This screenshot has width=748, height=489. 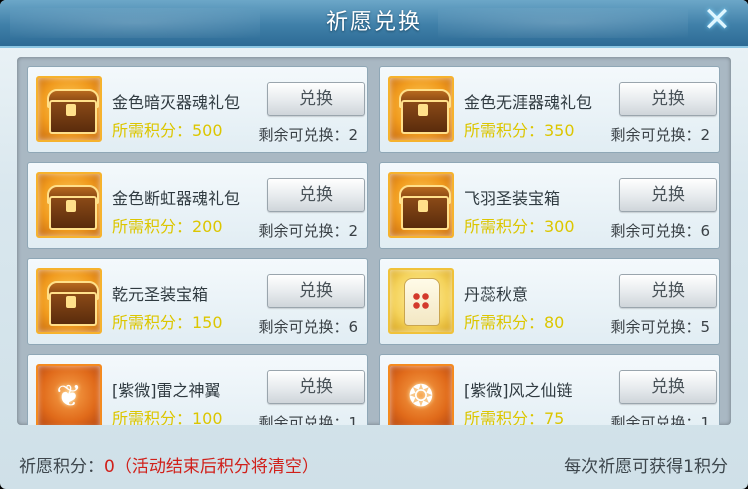 I want to click on item-name: 金色无涯器魂礼包, so click(x=528, y=102).